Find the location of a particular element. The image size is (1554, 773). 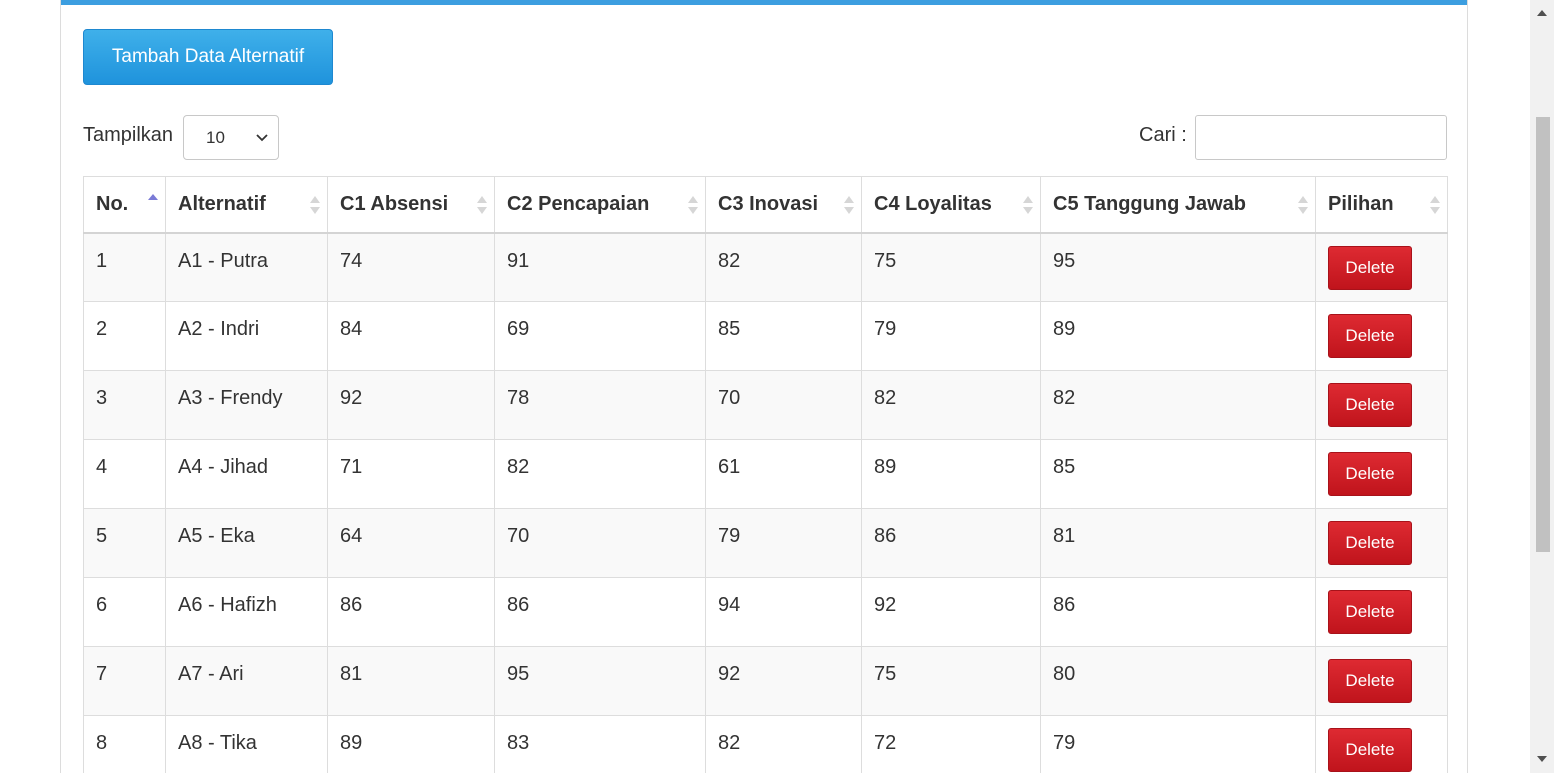

chevron-down-icon is located at coordinates (262, 138).